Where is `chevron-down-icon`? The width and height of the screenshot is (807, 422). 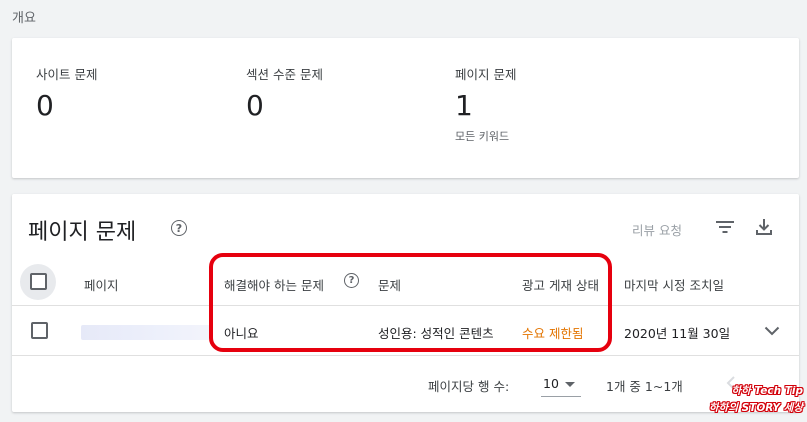 chevron-down-icon is located at coordinates (772, 331).